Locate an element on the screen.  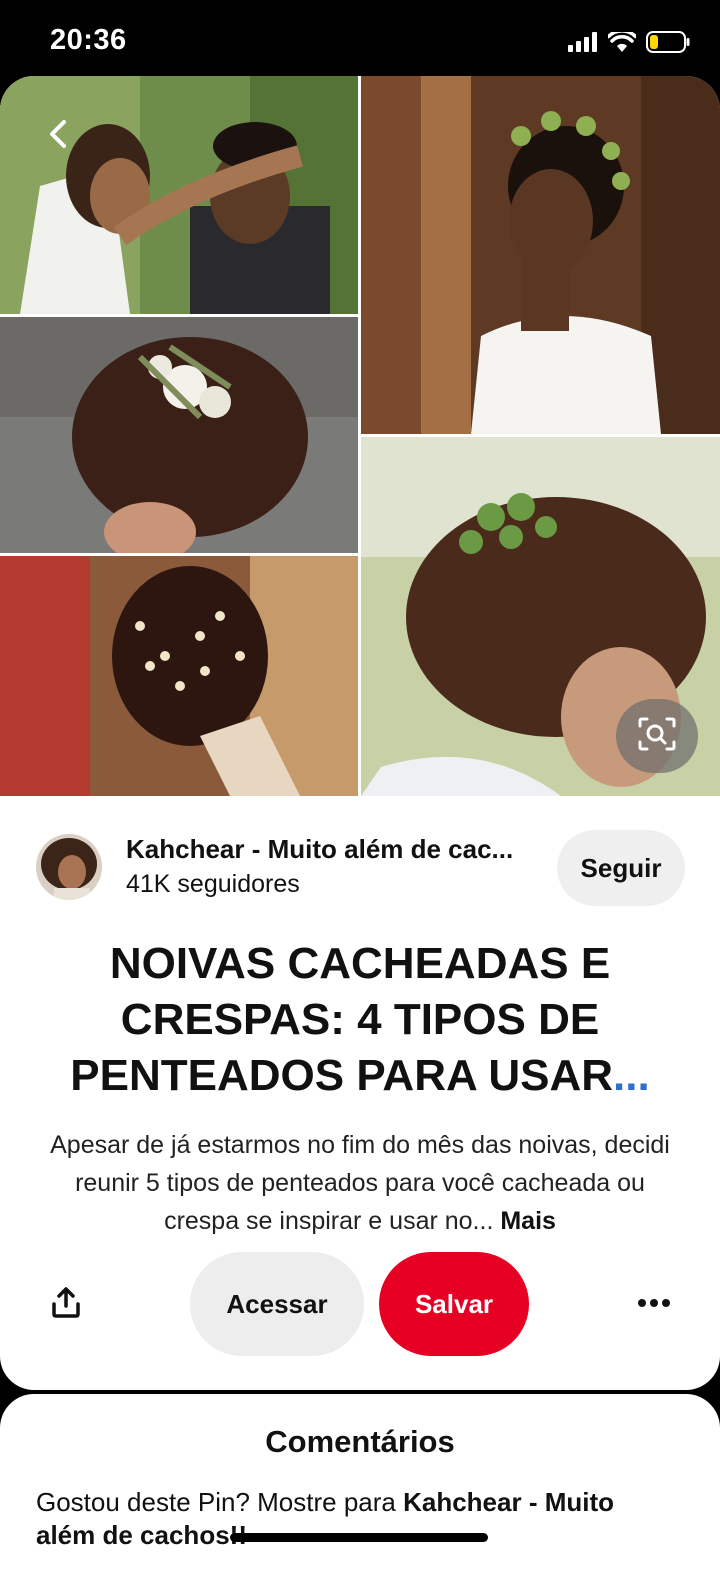
more-dots-icon is located at coordinates (654, 1304).